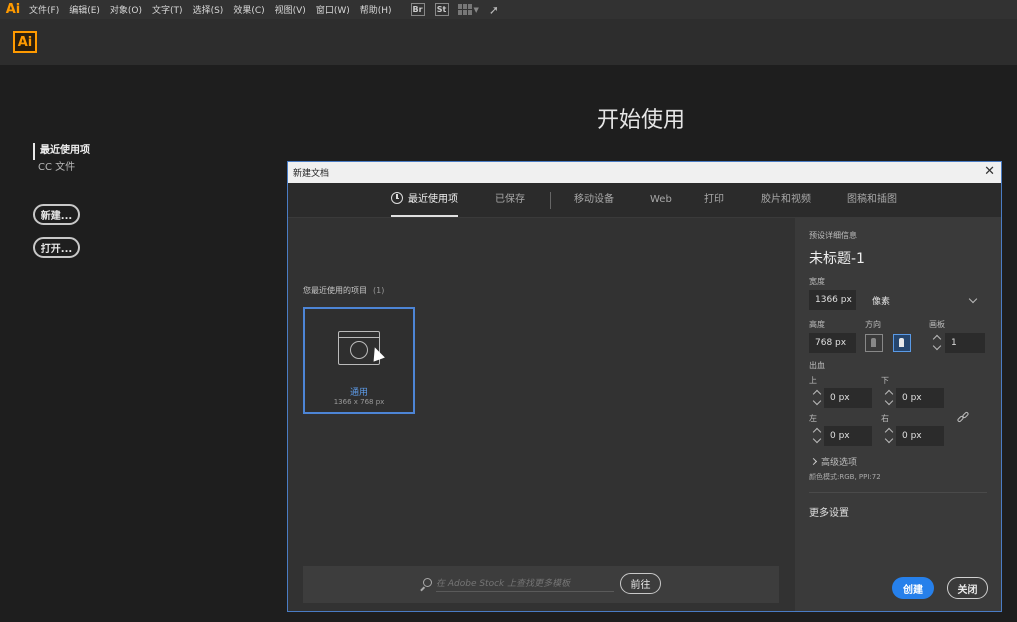 The width and height of the screenshot is (1017, 622). I want to click on artboards-field: 1, so click(965, 343).